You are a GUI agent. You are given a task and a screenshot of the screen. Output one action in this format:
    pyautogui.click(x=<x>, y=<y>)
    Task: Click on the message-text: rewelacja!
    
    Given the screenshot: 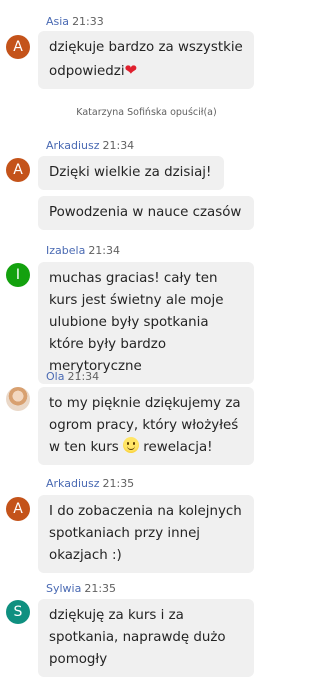 What is the action you would take?
    pyautogui.click(x=178, y=447)
    